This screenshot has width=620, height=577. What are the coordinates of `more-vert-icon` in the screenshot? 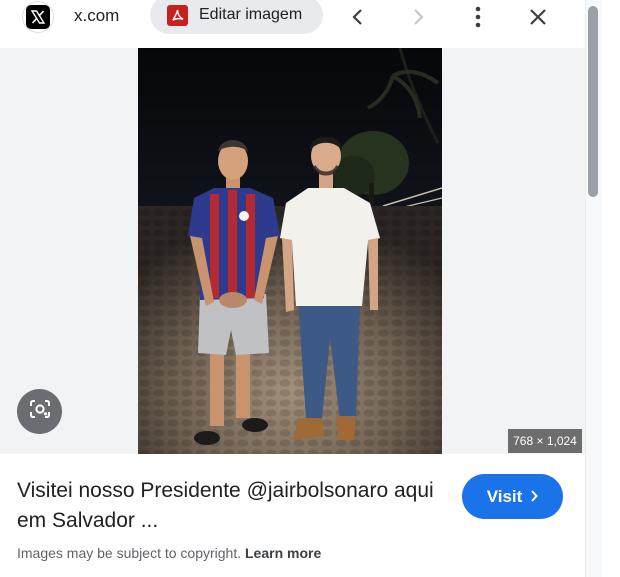 It's located at (478, 17).